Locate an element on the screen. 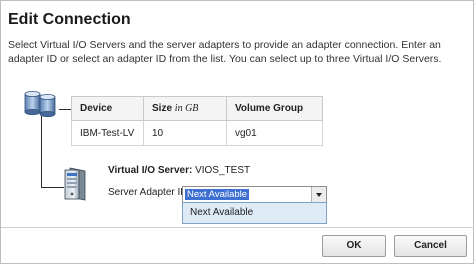 The height and width of the screenshot is (264, 474). column-header-device: Device is located at coordinates (107, 108).